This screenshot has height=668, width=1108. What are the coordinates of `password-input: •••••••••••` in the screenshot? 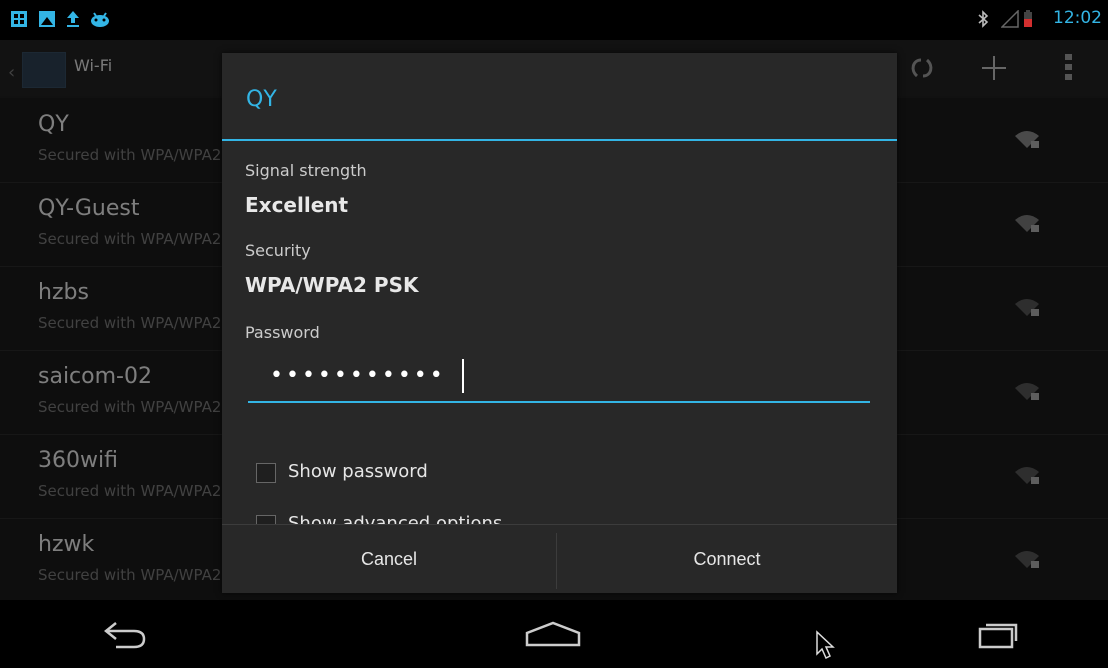 It's located at (559, 378).